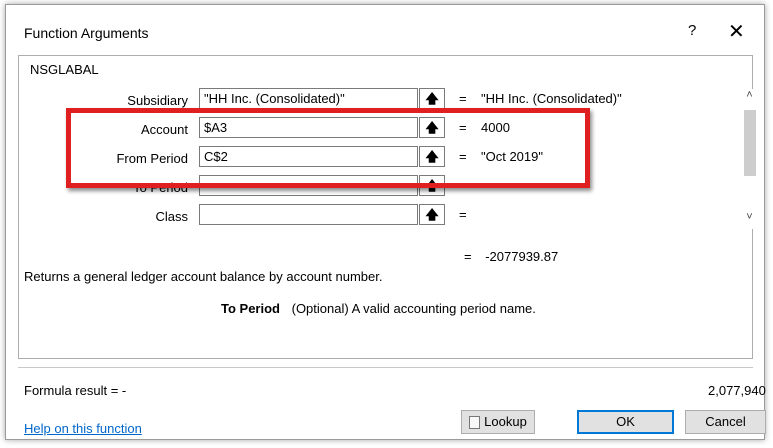 Image resolution: width=773 pixels, height=448 pixels. What do you see at coordinates (495, 127) in the screenshot?
I see `argument-result: 4000` at bounding box center [495, 127].